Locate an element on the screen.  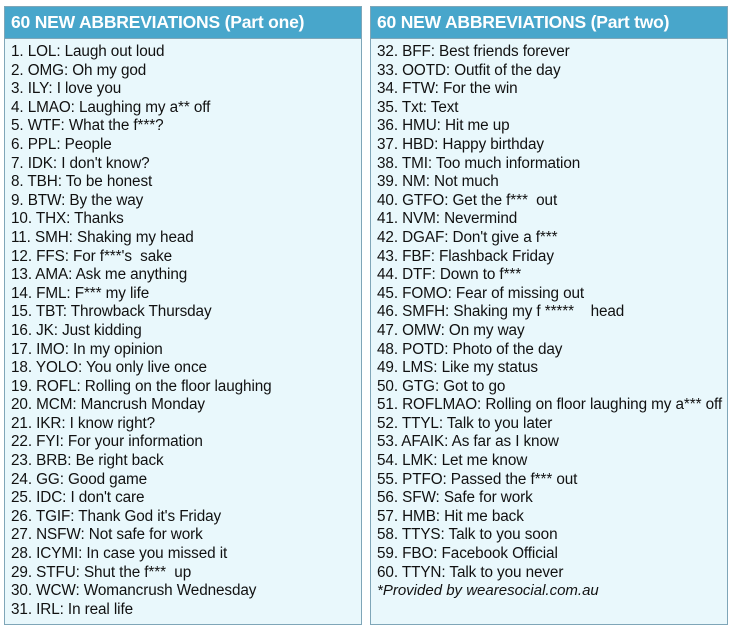
abbreviation-item: 23. BRB: Be right back is located at coordinates (87, 461).